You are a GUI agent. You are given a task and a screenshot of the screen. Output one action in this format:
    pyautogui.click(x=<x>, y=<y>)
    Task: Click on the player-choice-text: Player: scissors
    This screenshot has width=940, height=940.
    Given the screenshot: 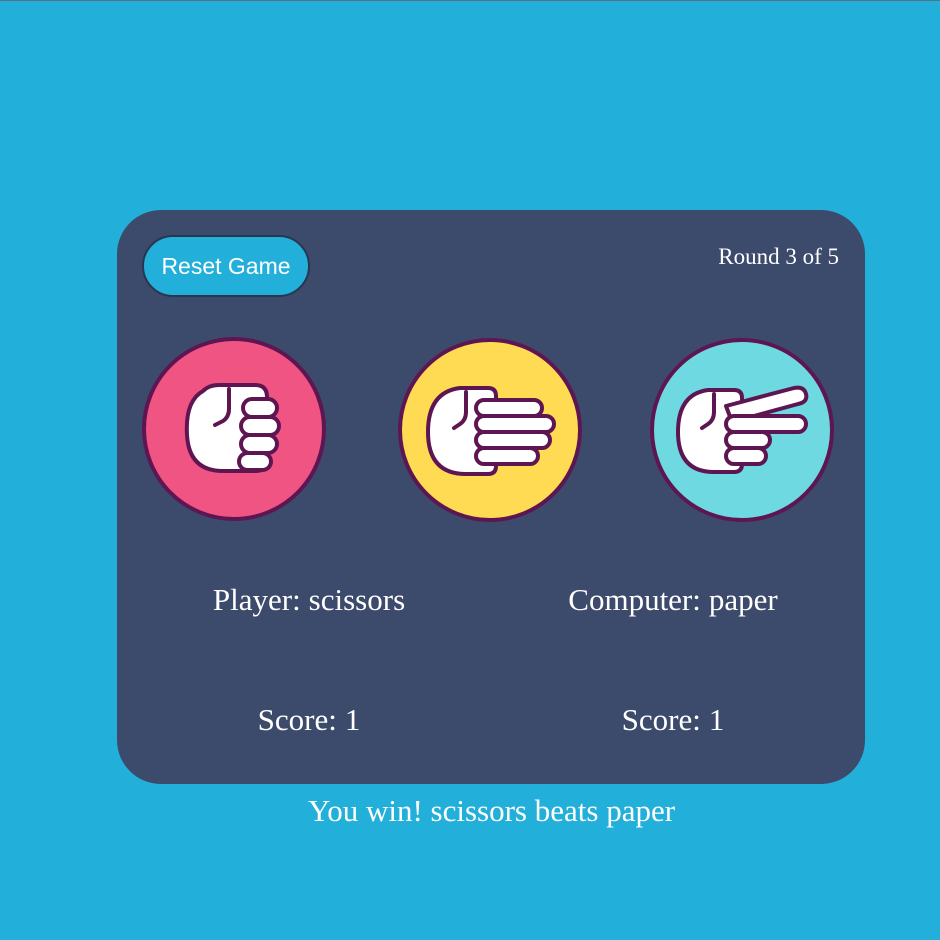 What is the action you would take?
    pyautogui.click(x=309, y=600)
    